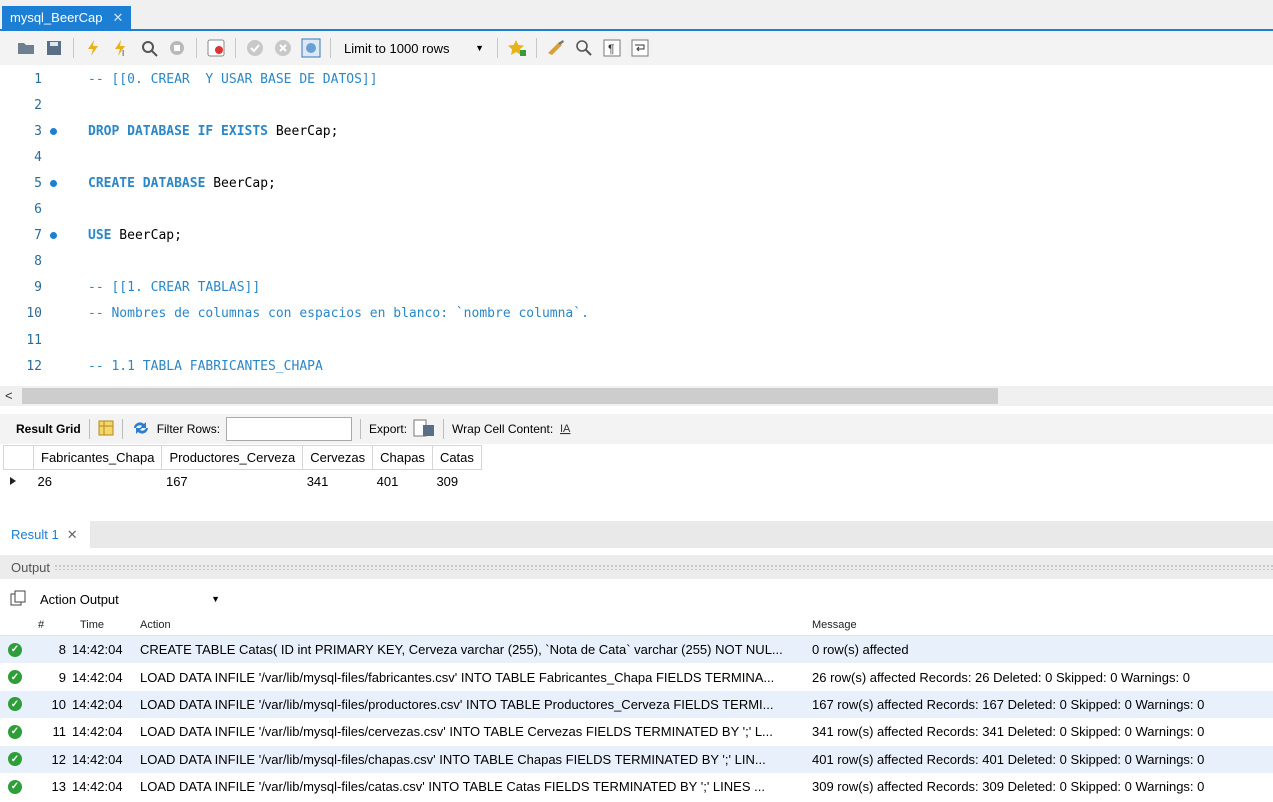 The height and width of the screenshot is (802, 1273). What do you see at coordinates (54, 48) in the screenshot?
I see `save-icon` at bounding box center [54, 48].